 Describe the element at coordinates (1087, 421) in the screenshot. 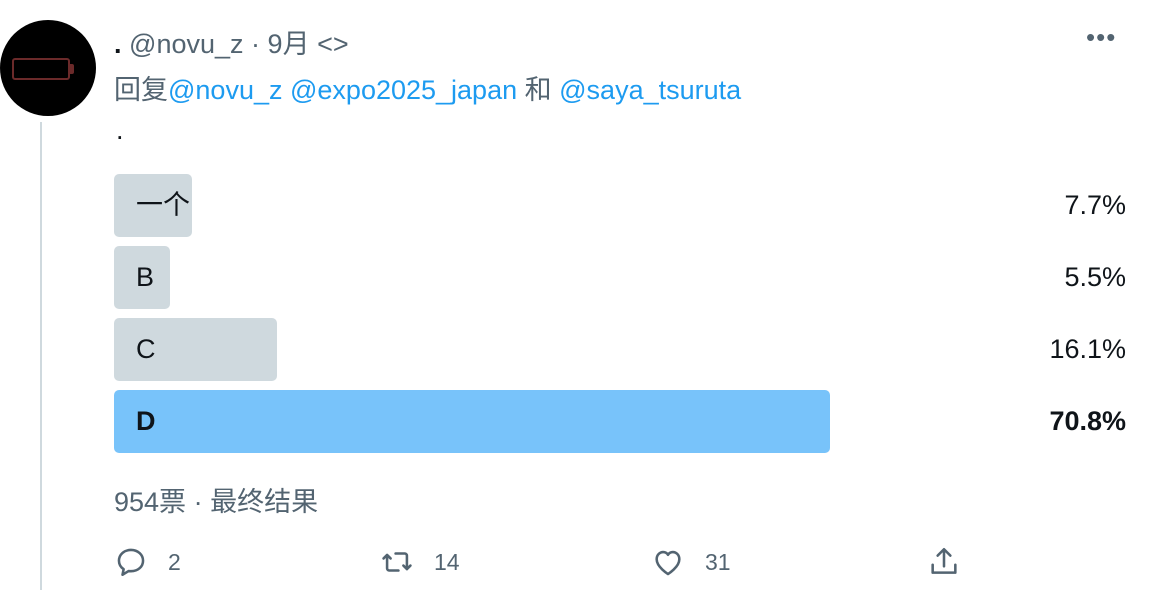

I see `poll-option-percent: 70.8%` at that location.